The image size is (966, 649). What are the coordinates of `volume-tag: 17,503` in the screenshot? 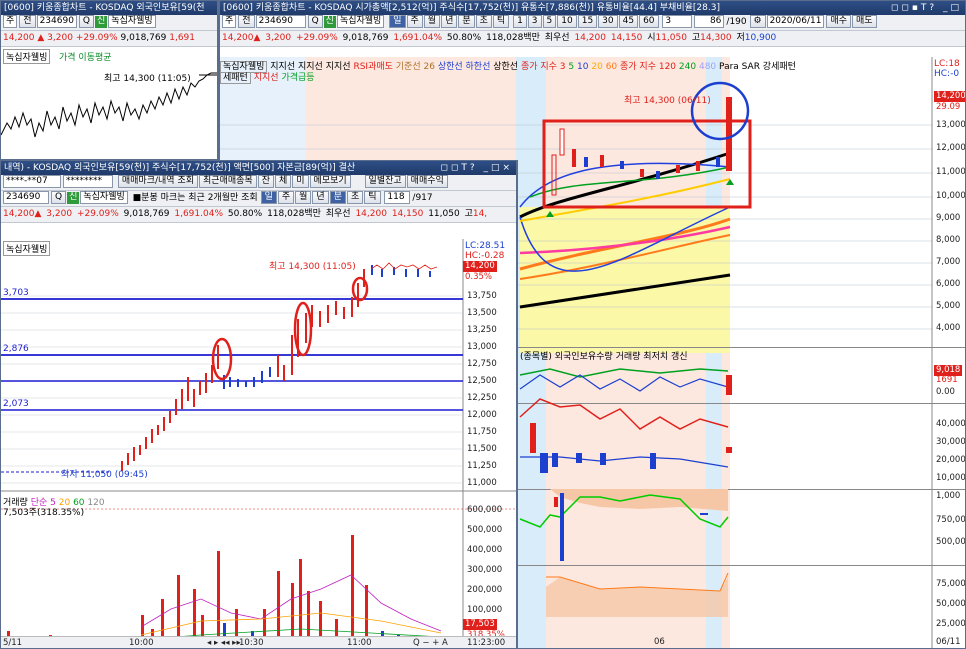 It's located at (480, 624).